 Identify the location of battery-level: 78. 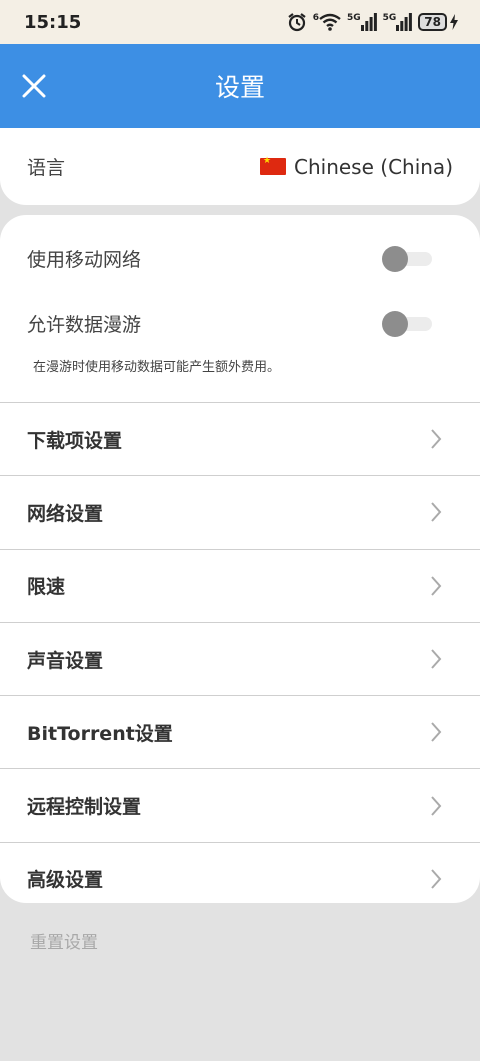
(432, 22).